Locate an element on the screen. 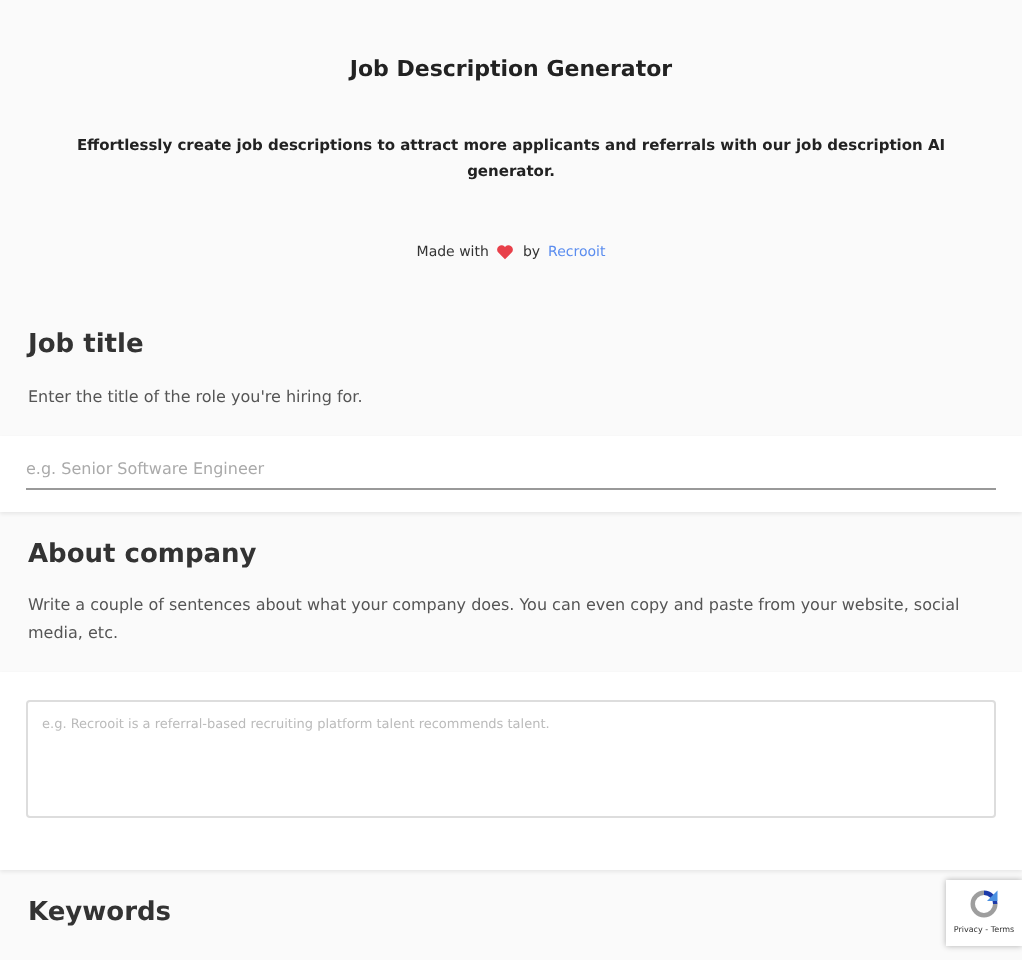  section-description: Write a couple of sentences about what your company does. You can even copy and paste from your website, social media, etc. is located at coordinates (495, 620).